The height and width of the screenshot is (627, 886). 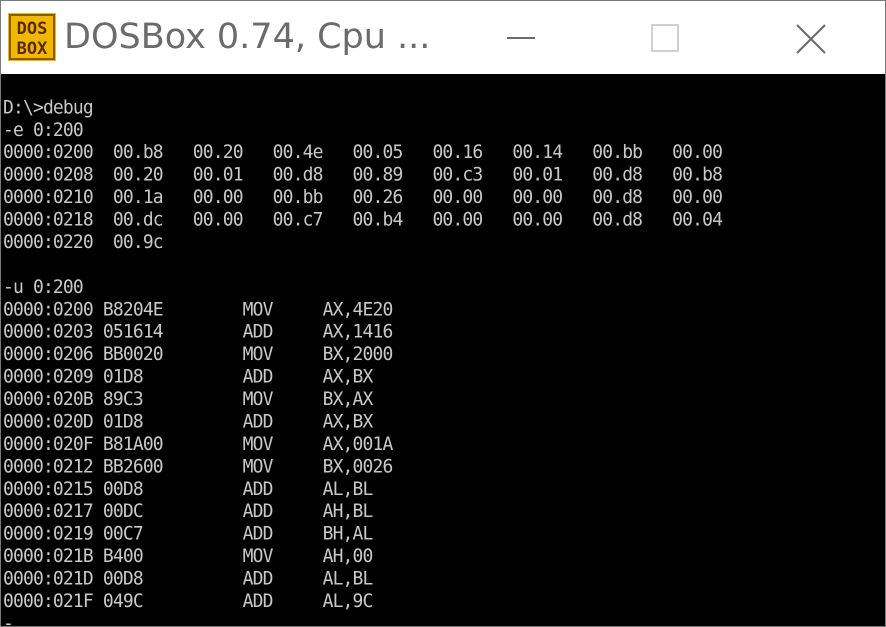 I want to click on maximize-icon, so click(x=665, y=38).